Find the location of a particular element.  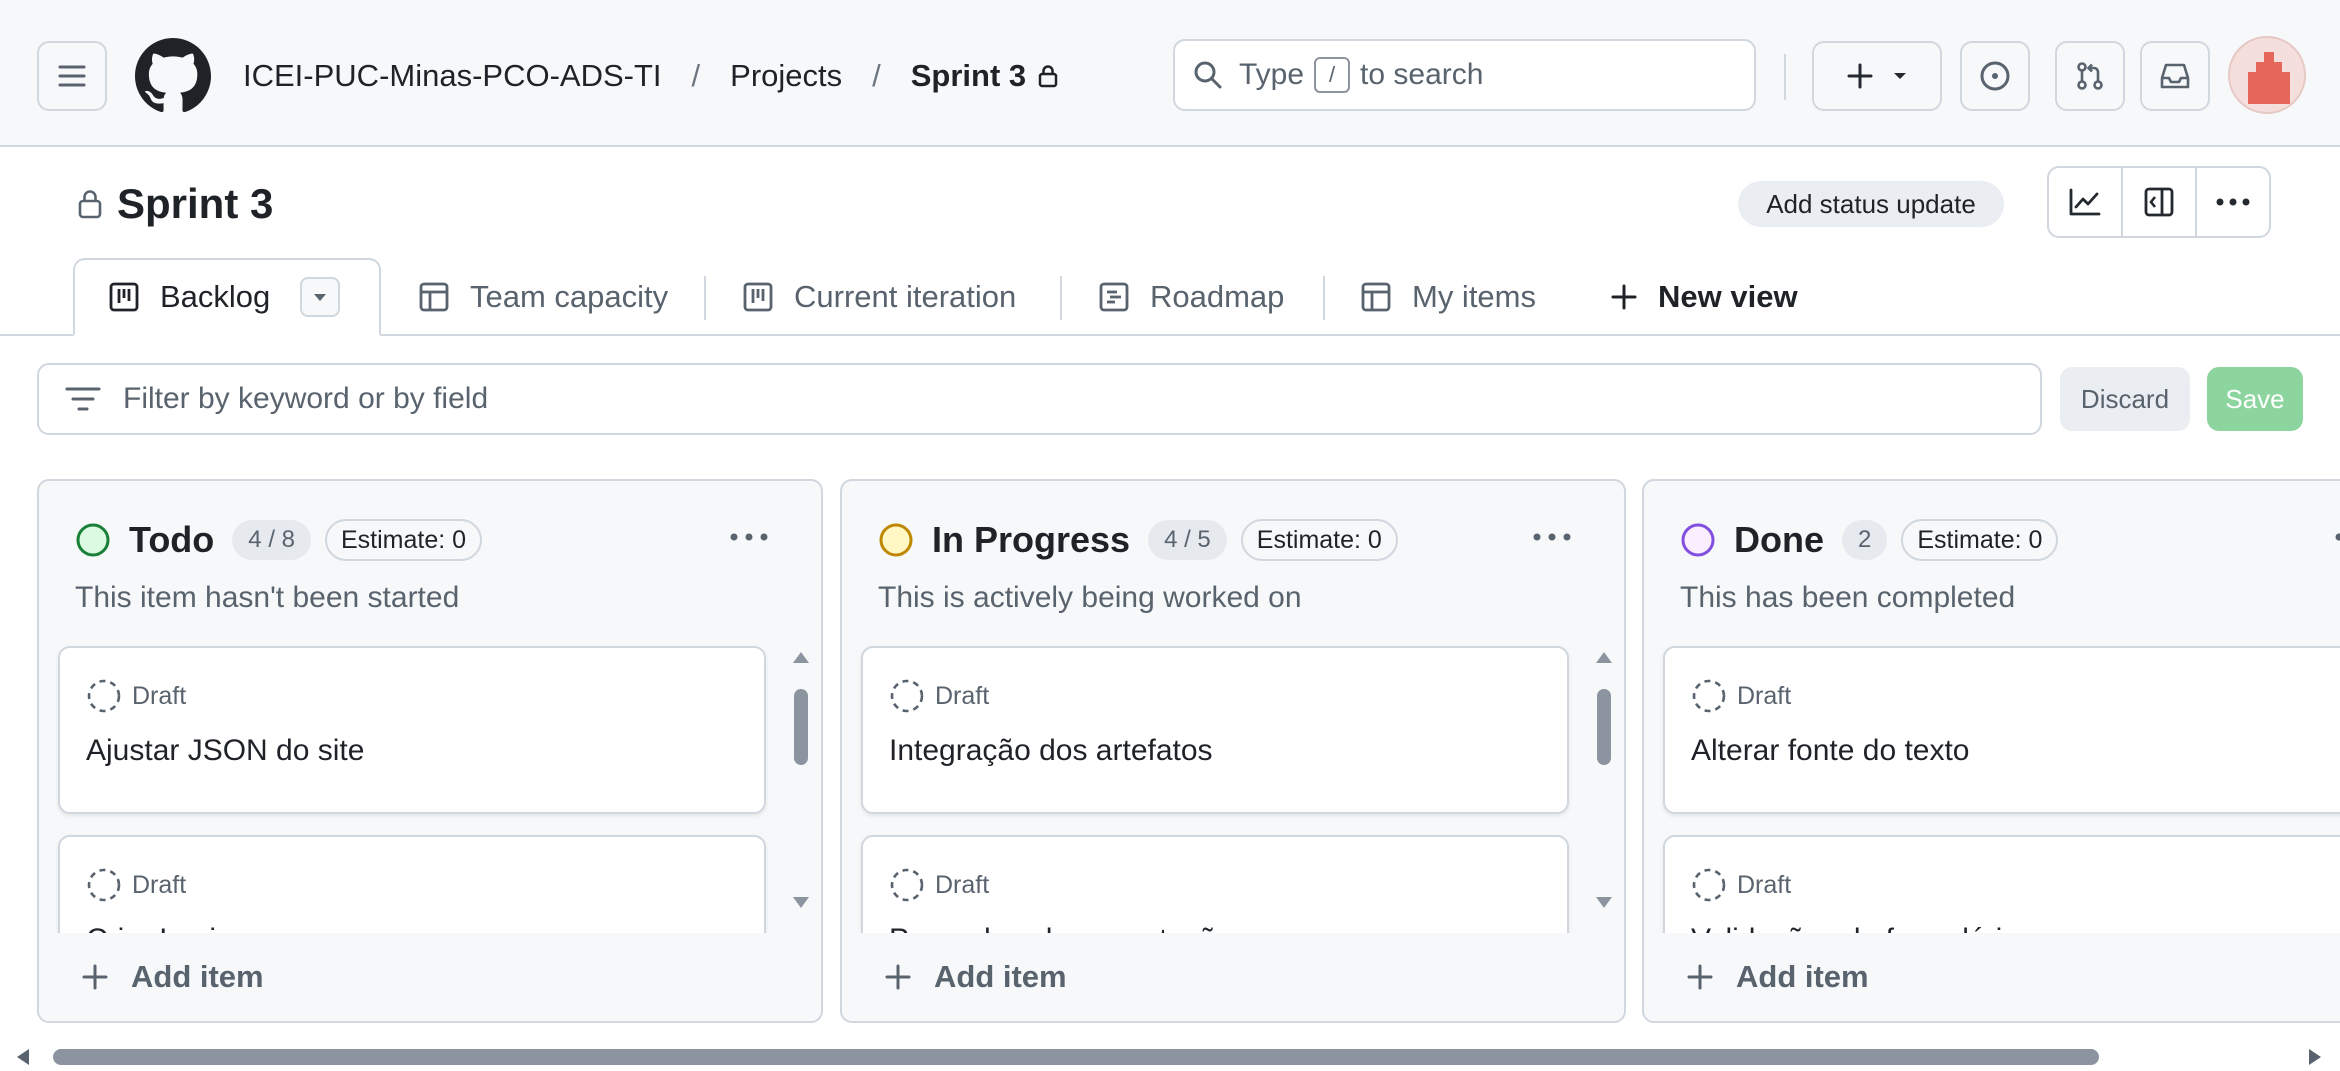

filter-icon is located at coordinates (83, 399).